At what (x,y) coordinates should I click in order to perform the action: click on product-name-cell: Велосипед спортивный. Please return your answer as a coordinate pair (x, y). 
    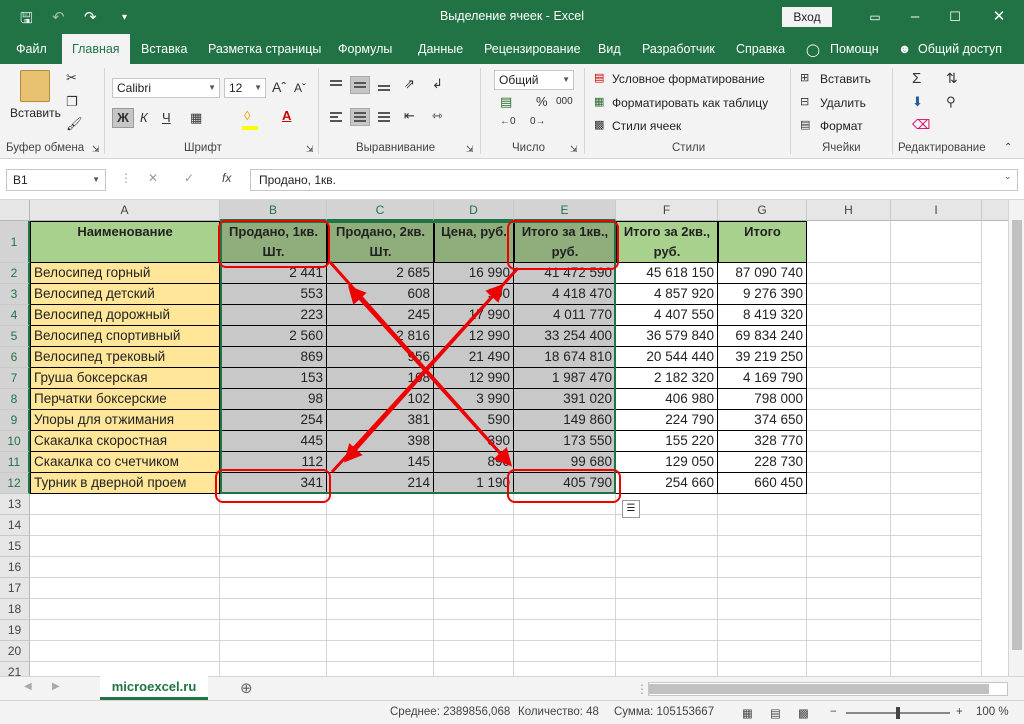
    Looking at the image, I should click on (125, 336).